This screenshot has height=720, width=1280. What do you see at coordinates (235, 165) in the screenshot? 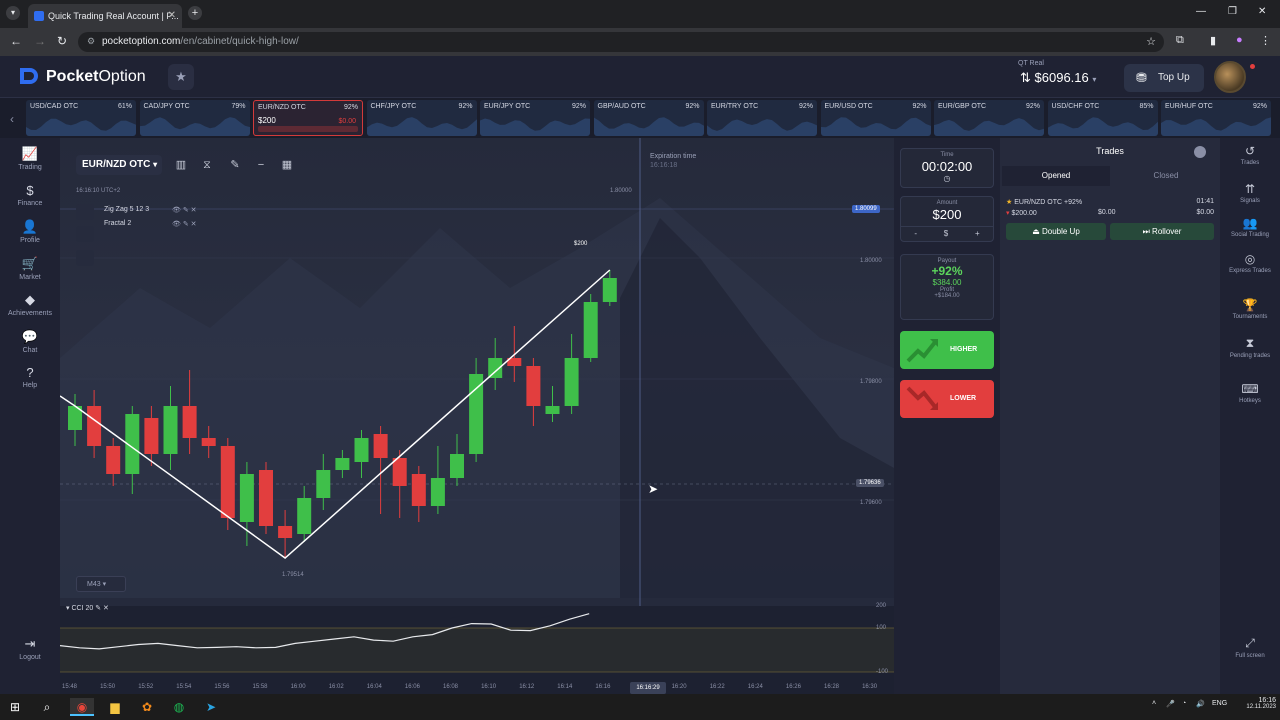
I see `drawing-pen-icon: ✎` at bounding box center [235, 165].